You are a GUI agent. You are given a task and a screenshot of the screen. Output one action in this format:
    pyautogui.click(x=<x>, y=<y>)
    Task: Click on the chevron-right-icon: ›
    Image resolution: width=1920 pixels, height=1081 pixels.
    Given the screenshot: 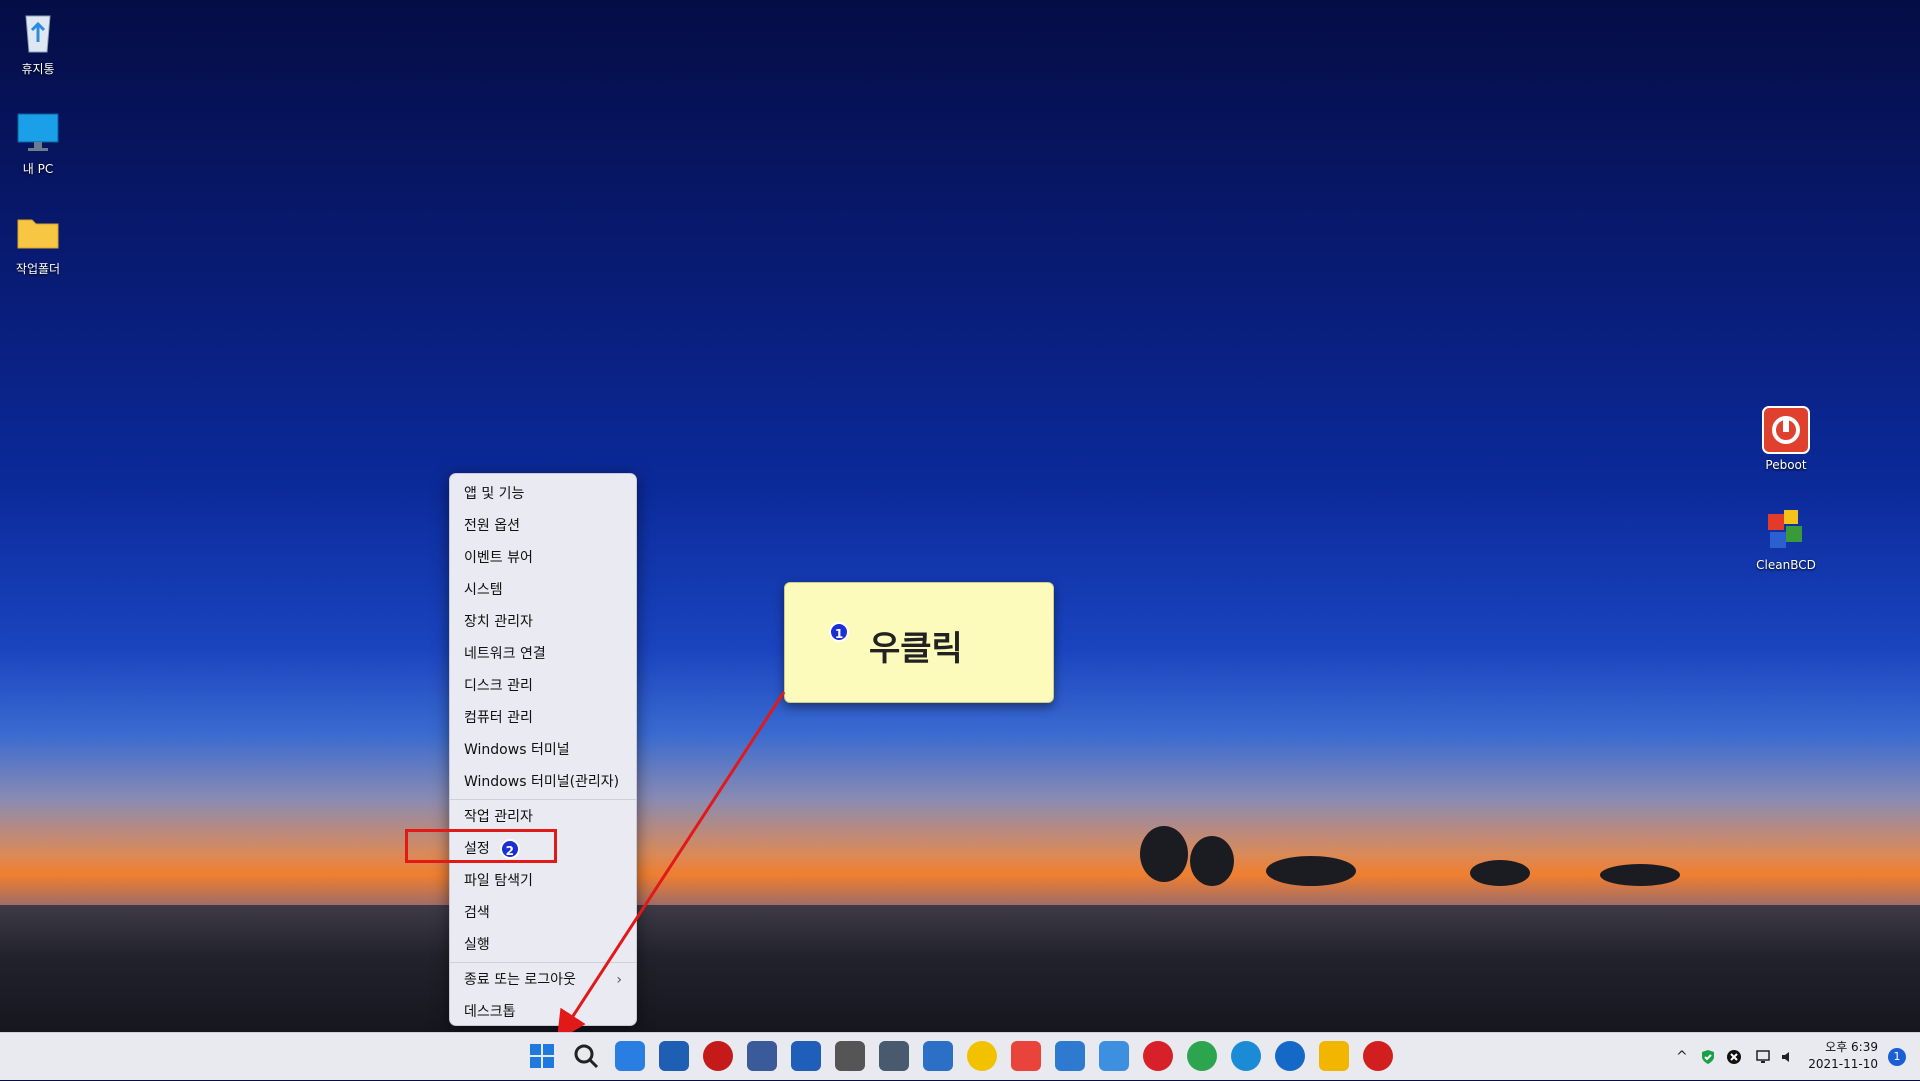 What is the action you would take?
    pyautogui.click(x=619, y=980)
    